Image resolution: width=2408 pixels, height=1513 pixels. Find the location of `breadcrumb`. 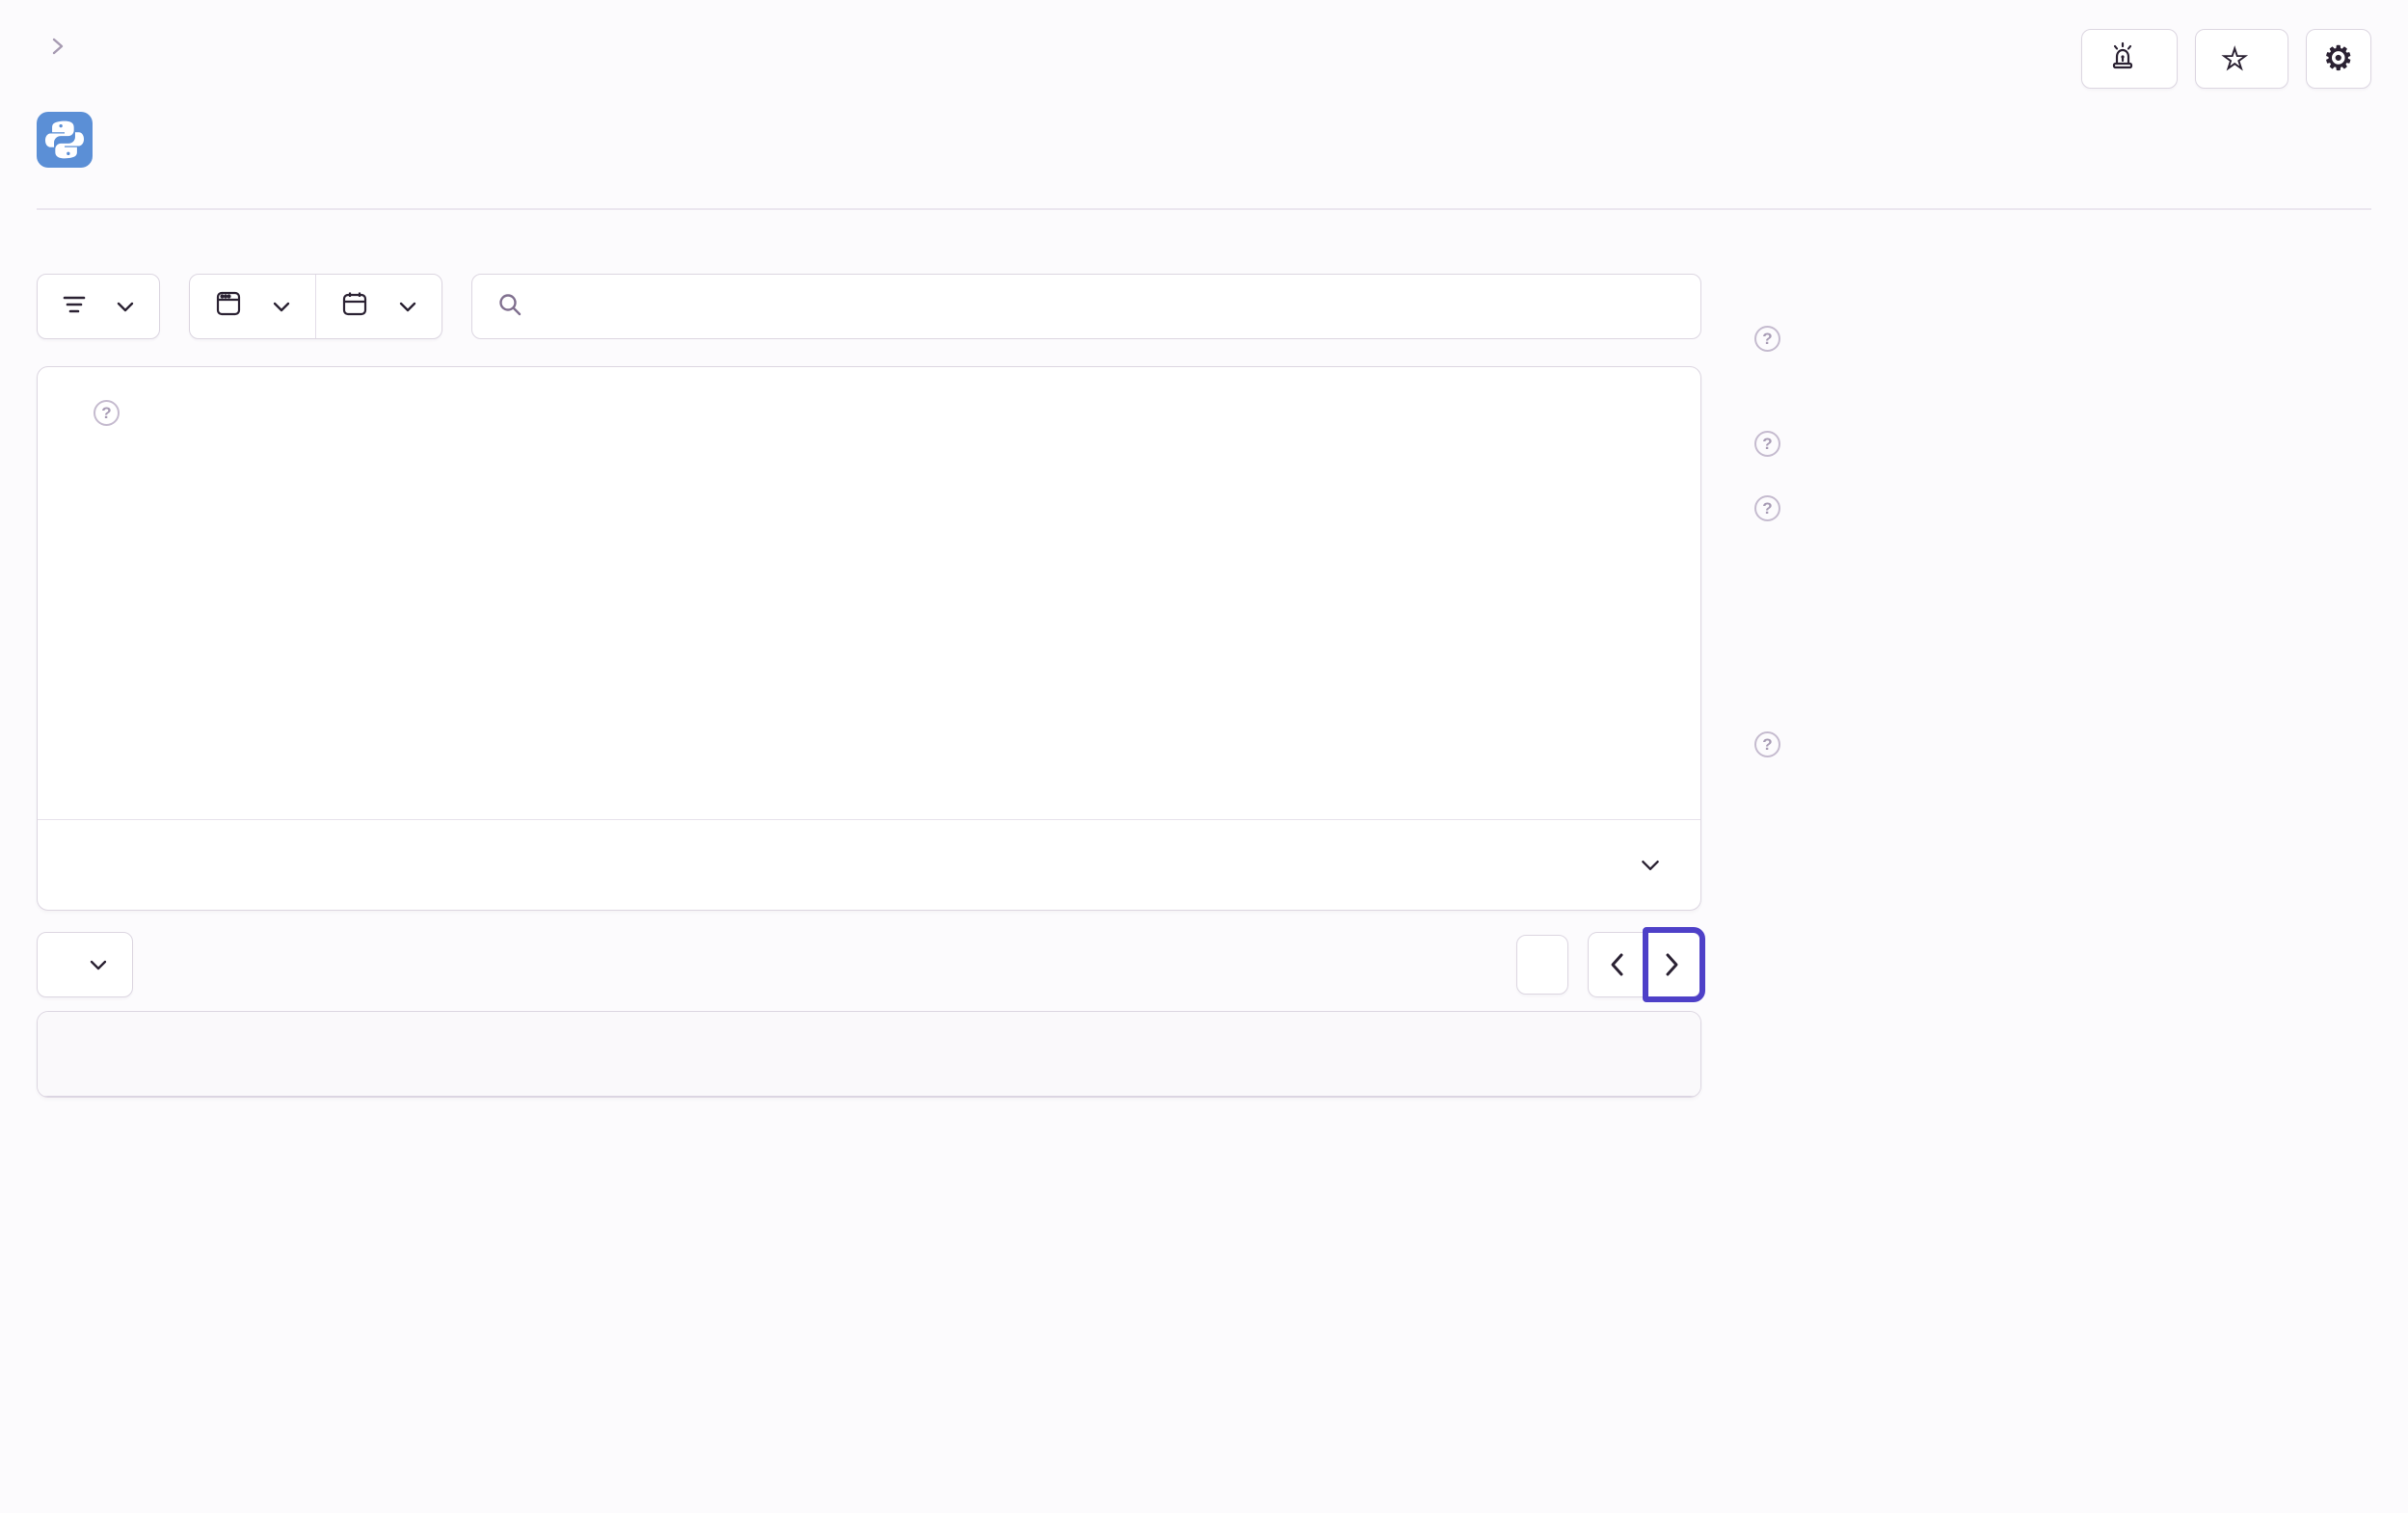

breadcrumb is located at coordinates (58, 46).